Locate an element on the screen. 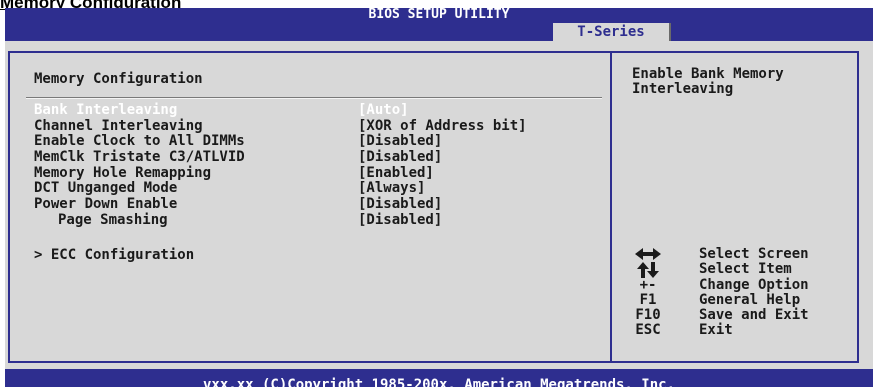 The height and width of the screenshot is (387, 878). tab-t-series: T-Series is located at coordinates (612, 32).